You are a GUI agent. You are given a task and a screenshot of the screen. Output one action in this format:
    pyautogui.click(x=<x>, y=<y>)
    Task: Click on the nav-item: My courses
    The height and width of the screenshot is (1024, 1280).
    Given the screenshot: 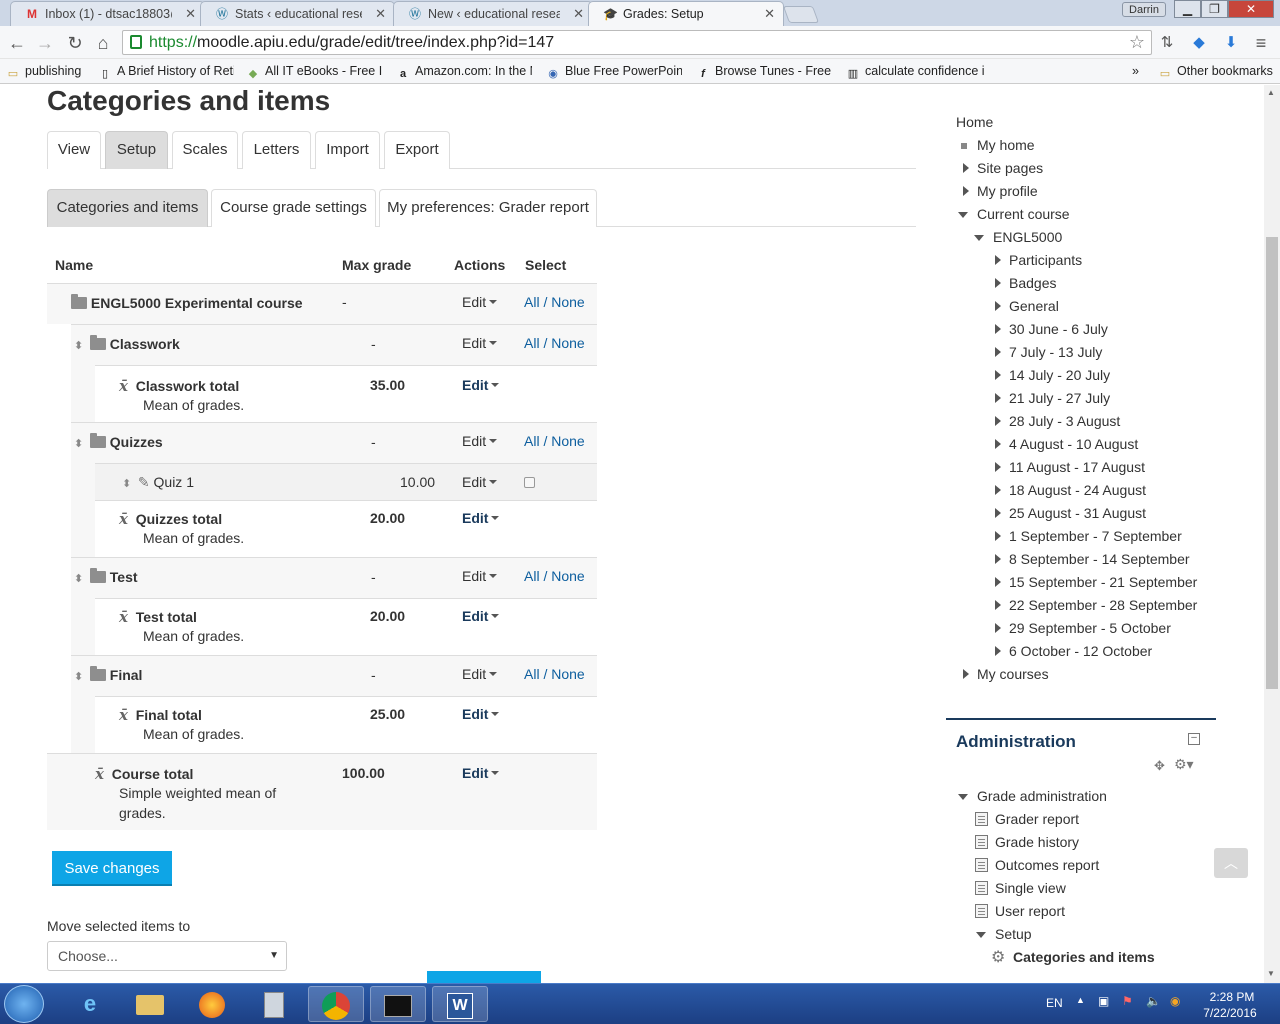 What is the action you would take?
    pyautogui.click(x=1013, y=674)
    